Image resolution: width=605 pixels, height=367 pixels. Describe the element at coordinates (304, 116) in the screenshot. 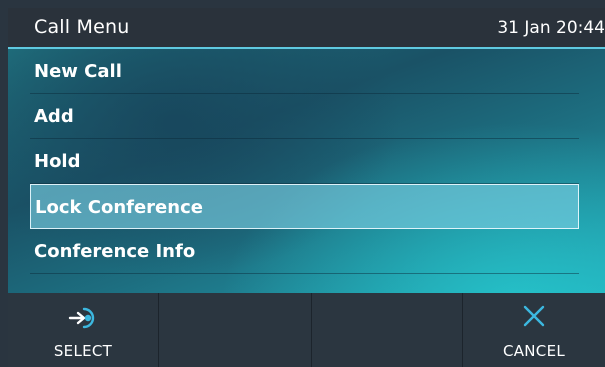

I see `menu-item-add: Add` at that location.